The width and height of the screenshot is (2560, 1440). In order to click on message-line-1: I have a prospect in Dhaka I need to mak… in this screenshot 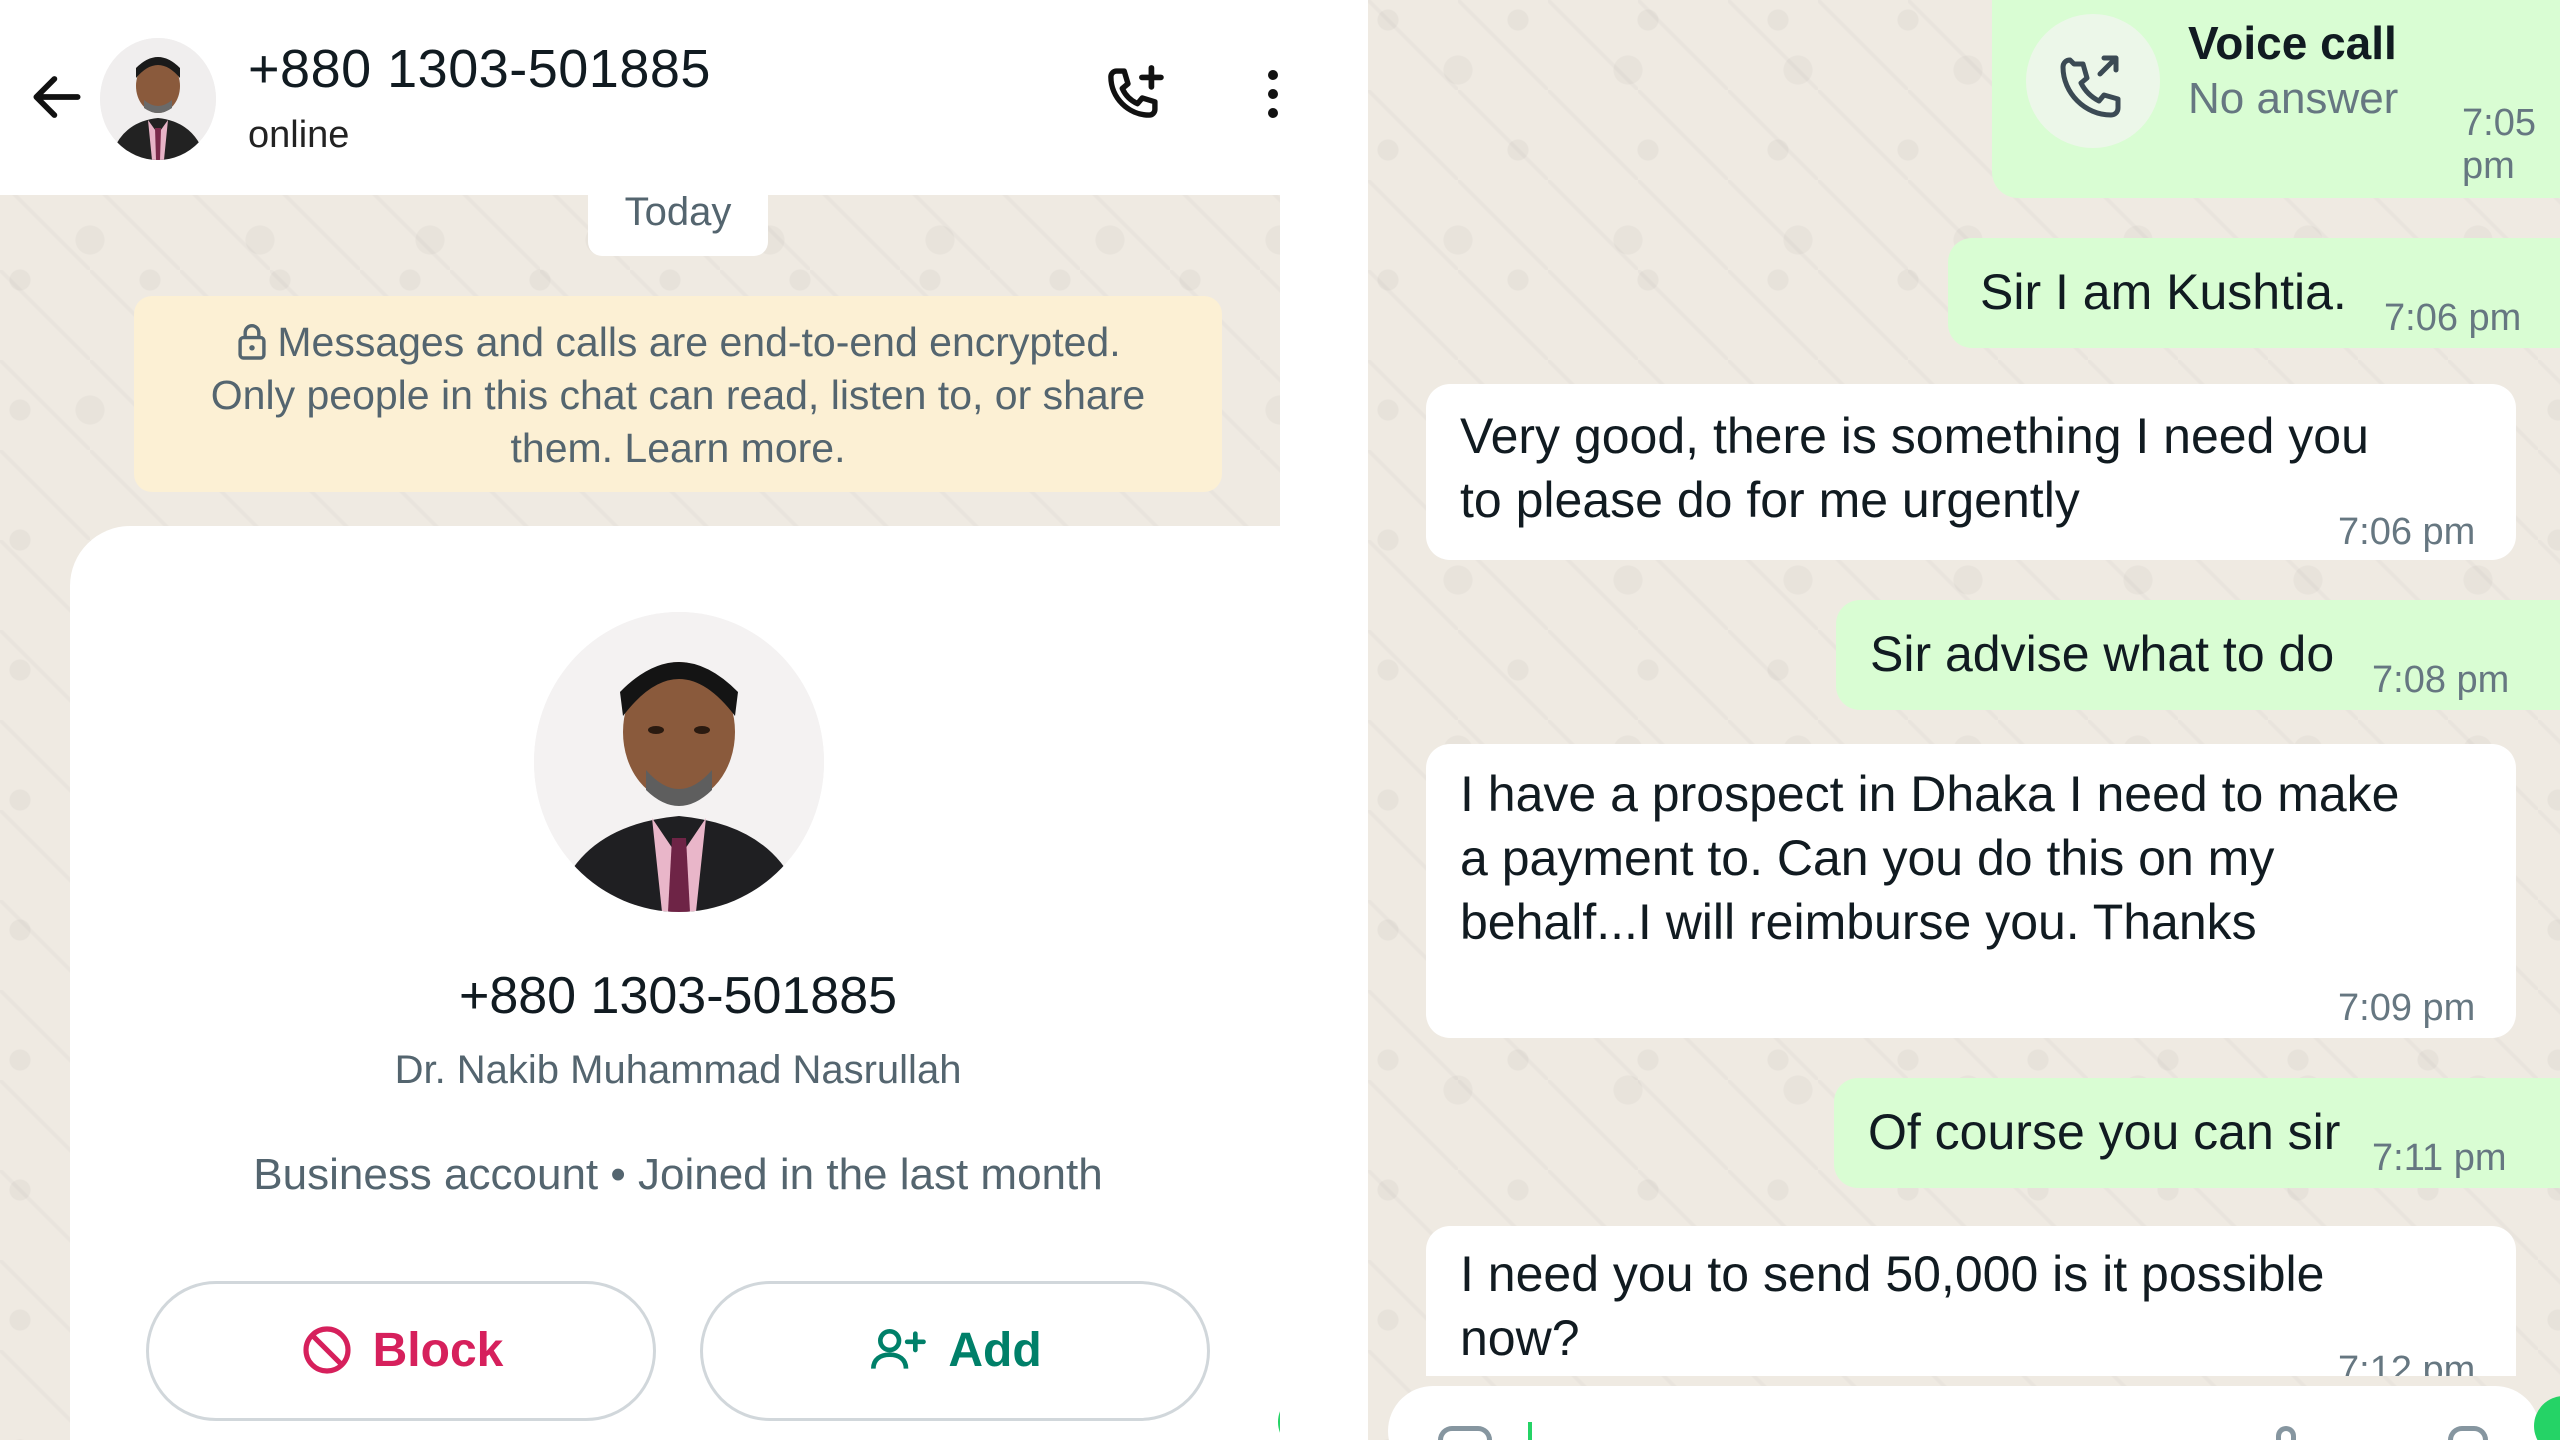, I will do `click(1930, 794)`.